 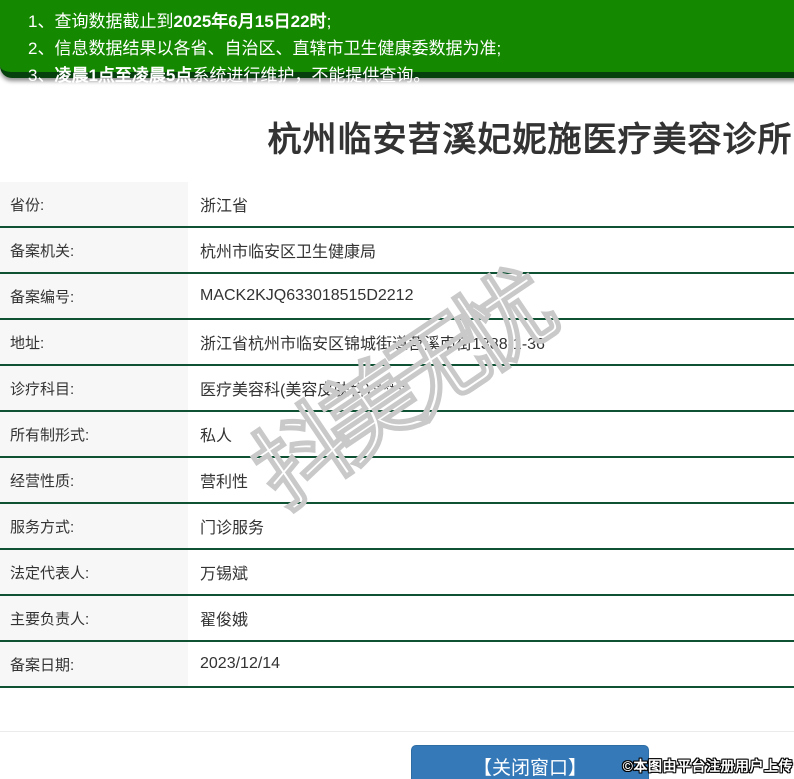 What do you see at coordinates (265, 48) in the screenshot?
I see `notice-line-2: 2、信息数据结果以各省、自治区、直辖市卫生健康委数据为准;` at bounding box center [265, 48].